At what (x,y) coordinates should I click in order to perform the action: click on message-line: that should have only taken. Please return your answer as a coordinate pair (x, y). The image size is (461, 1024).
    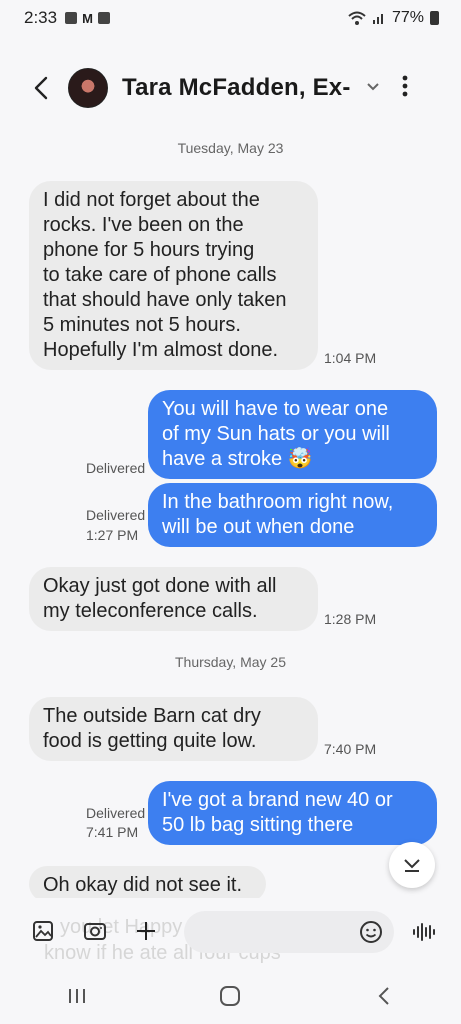
    Looking at the image, I should click on (165, 300).